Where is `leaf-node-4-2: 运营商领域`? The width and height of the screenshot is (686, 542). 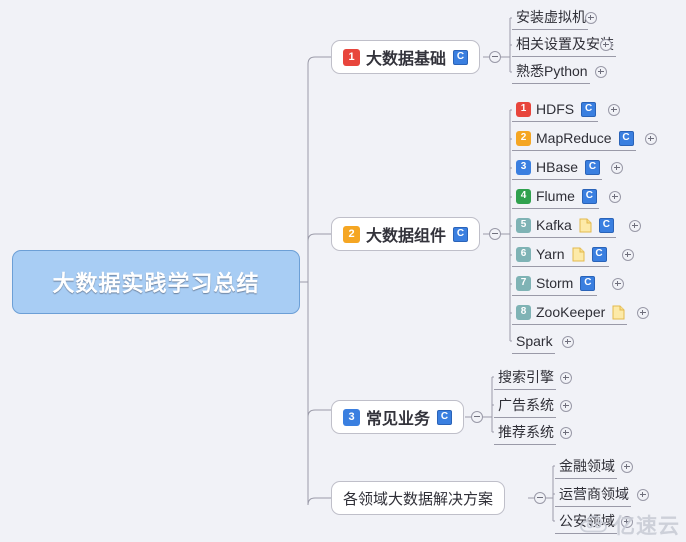 leaf-node-4-2: 运营商领域 is located at coordinates (593, 495).